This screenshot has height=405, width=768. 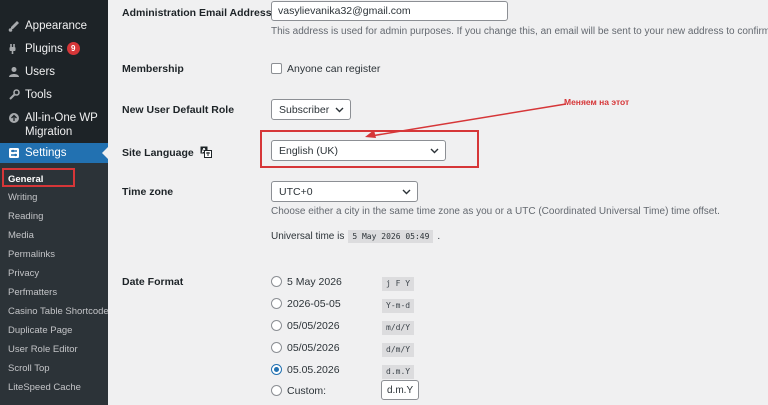 What do you see at coordinates (597, 102) in the screenshot?
I see `annotation-text: Меняем на этот` at bounding box center [597, 102].